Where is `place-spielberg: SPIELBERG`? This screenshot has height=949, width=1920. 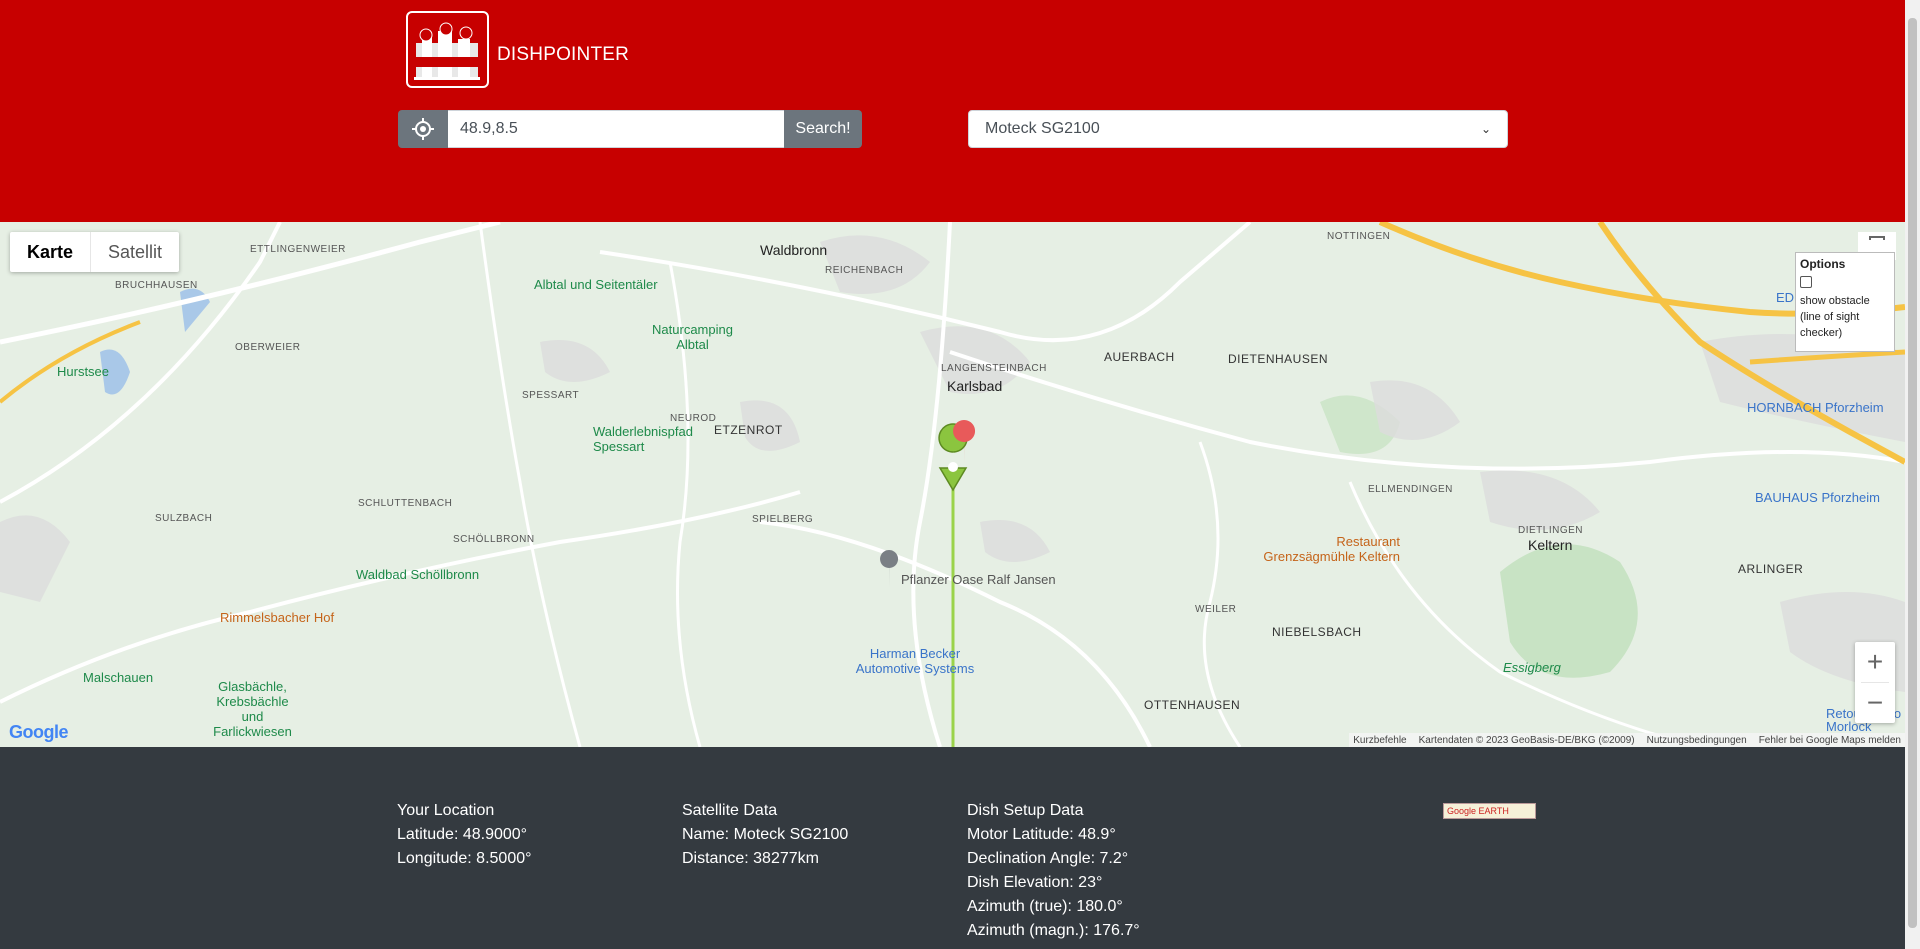
place-spielberg: SPIELBERG is located at coordinates (783, 519).